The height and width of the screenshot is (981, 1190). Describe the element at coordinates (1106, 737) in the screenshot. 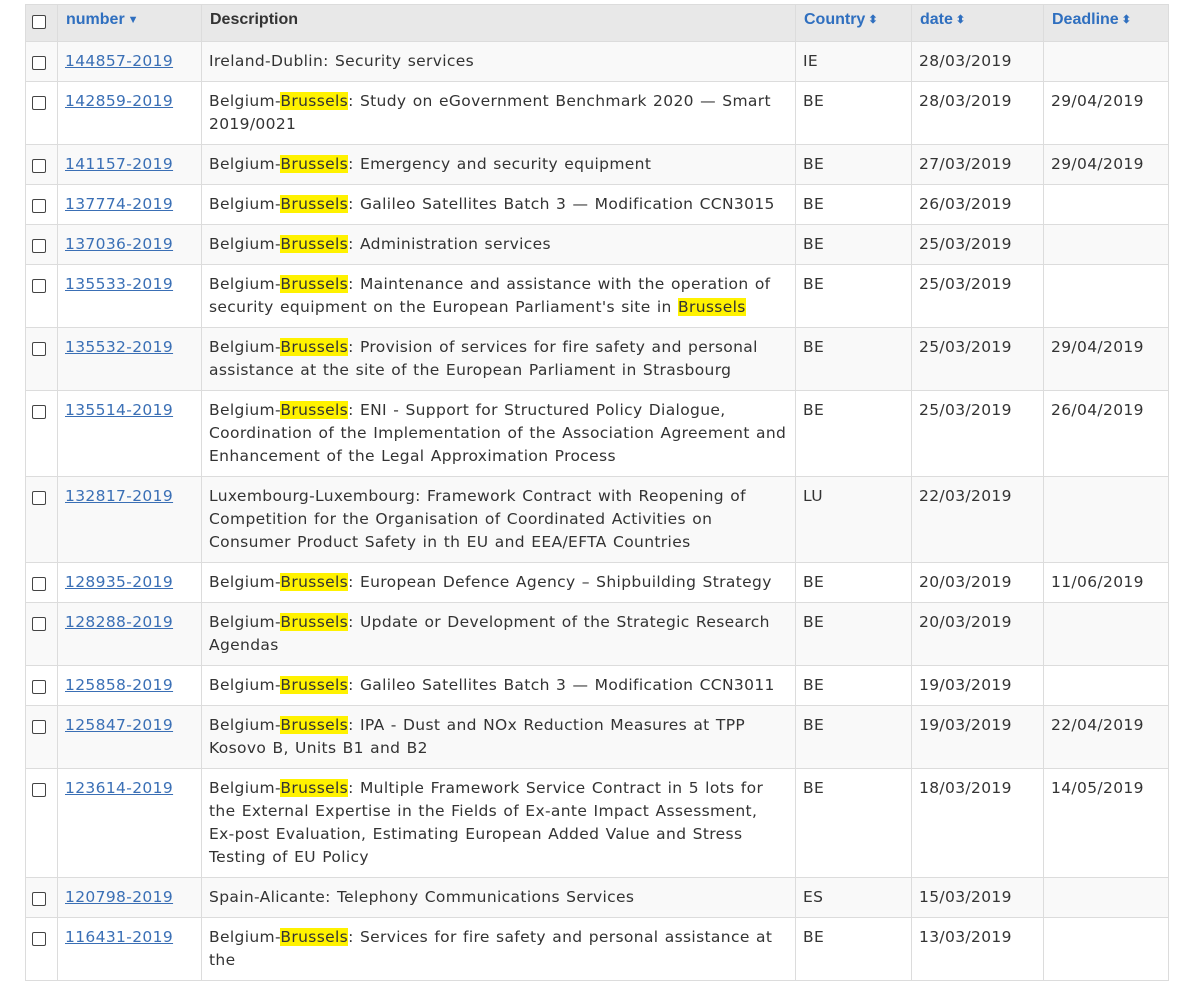

I see `deadline-cell: 22/04/2019` at that location.